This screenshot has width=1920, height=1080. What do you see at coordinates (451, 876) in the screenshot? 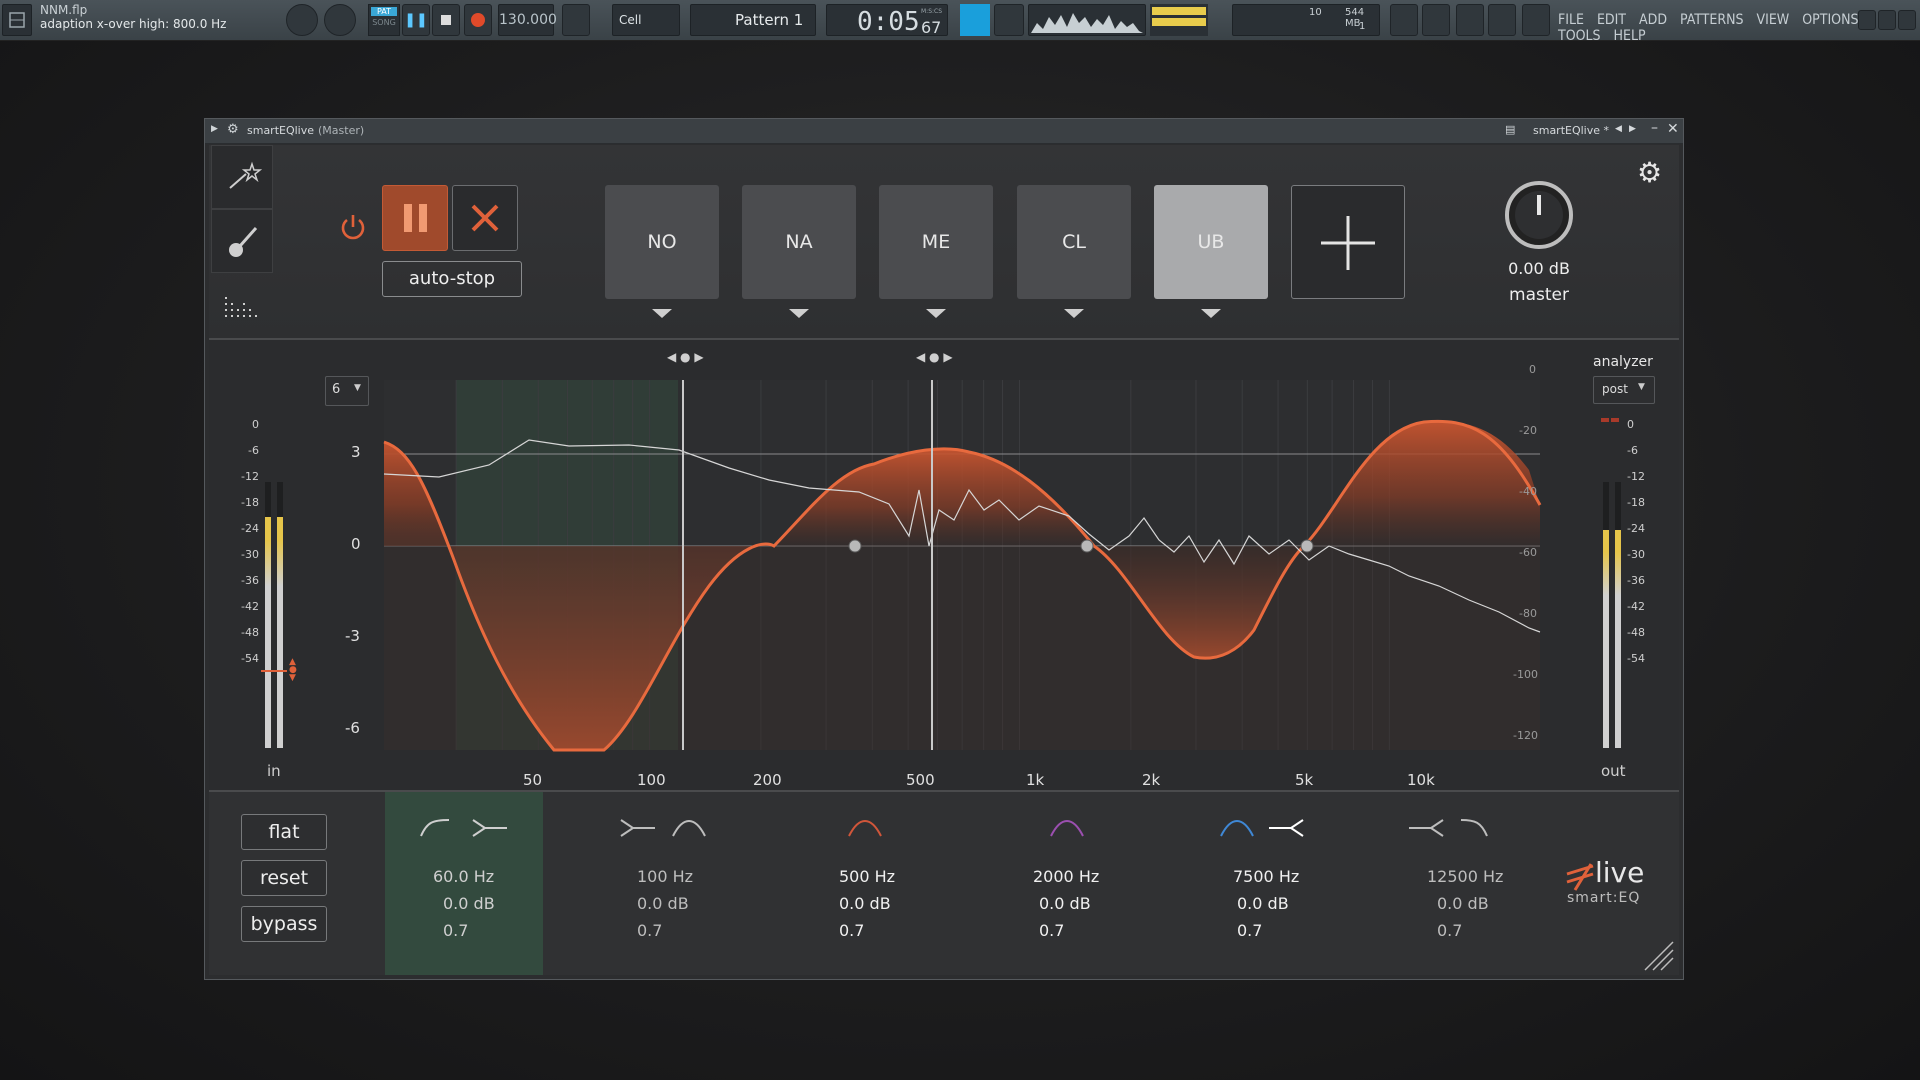
I see `band-1-freq: 60.0` at bounding box center [451, 876].